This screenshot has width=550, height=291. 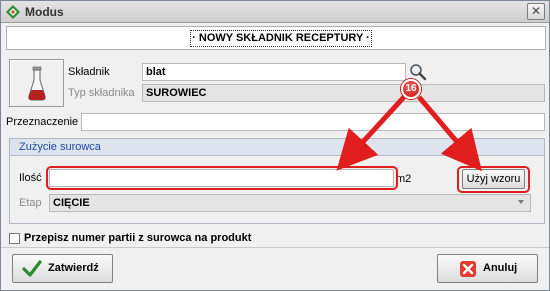 I want to click on header-panel: · NOWY SKŁADNIK RECEPTURY ·, so click(x=276, y=38).